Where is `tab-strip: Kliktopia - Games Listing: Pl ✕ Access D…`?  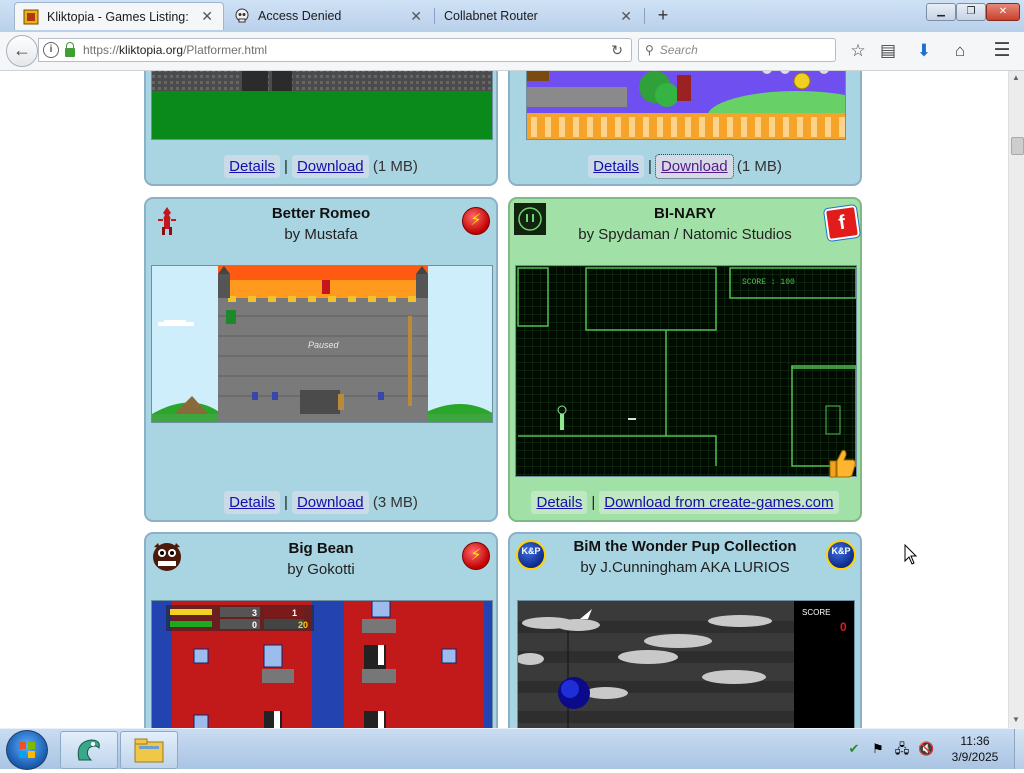
tab-strip: Kliktopia - Games Listing: Pl ✕ Access D… is located at coordinates (512, 16).